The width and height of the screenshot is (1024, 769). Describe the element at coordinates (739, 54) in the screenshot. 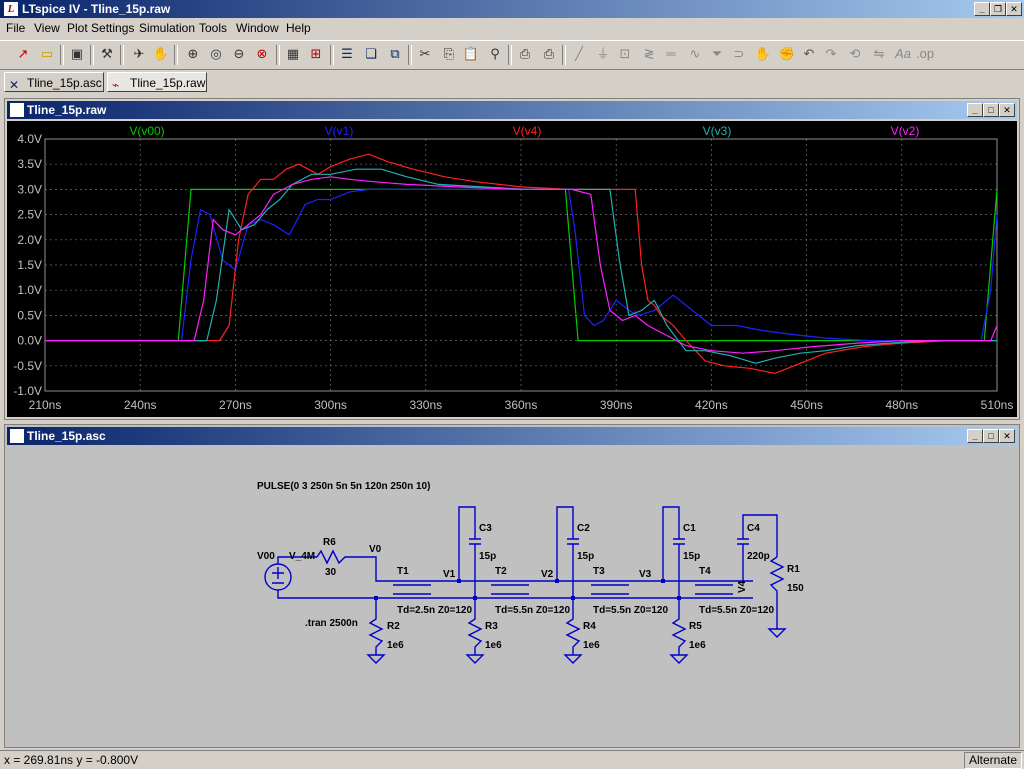

I see `component-icon: ⊃` at that location.